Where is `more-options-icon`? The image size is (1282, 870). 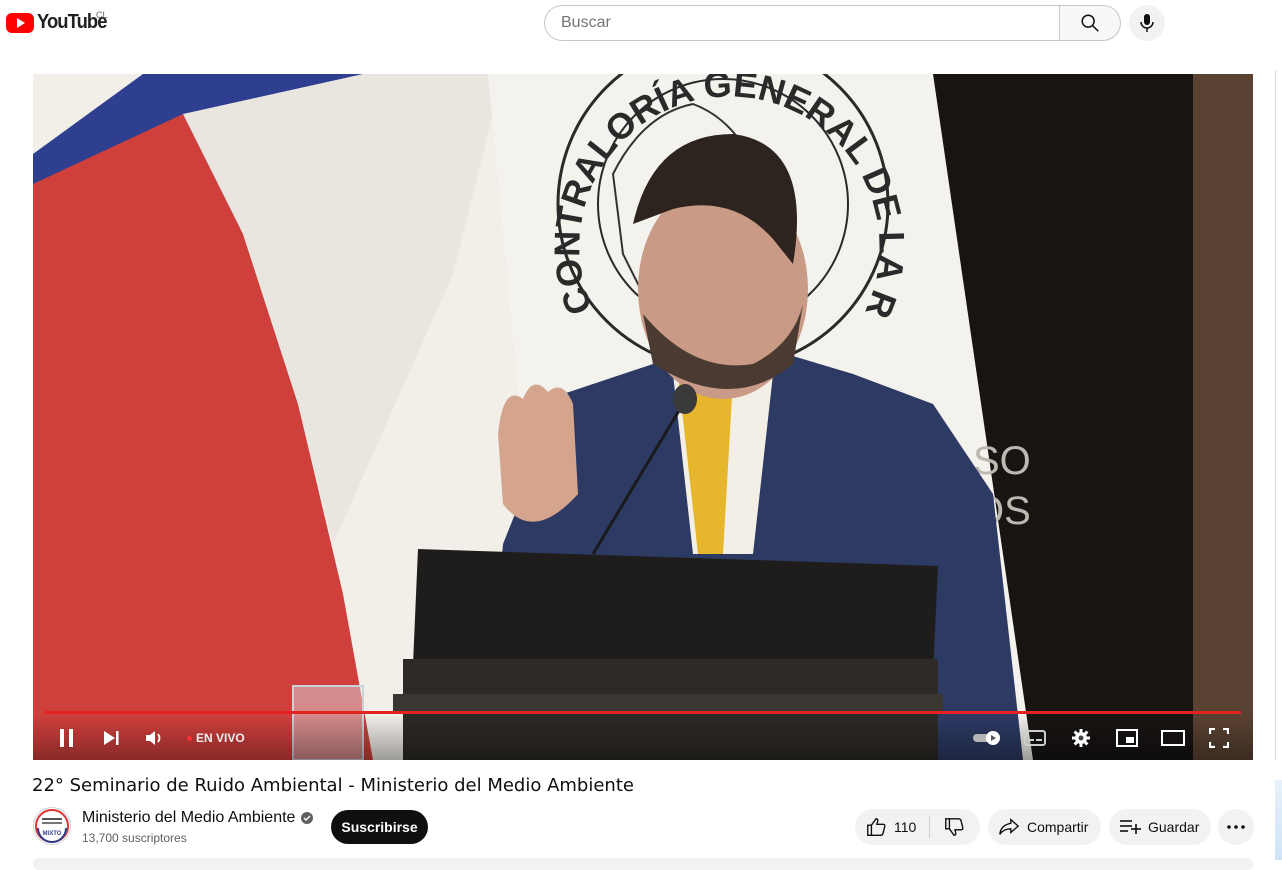 more-options-icon is located at coordinates (1236, 827).